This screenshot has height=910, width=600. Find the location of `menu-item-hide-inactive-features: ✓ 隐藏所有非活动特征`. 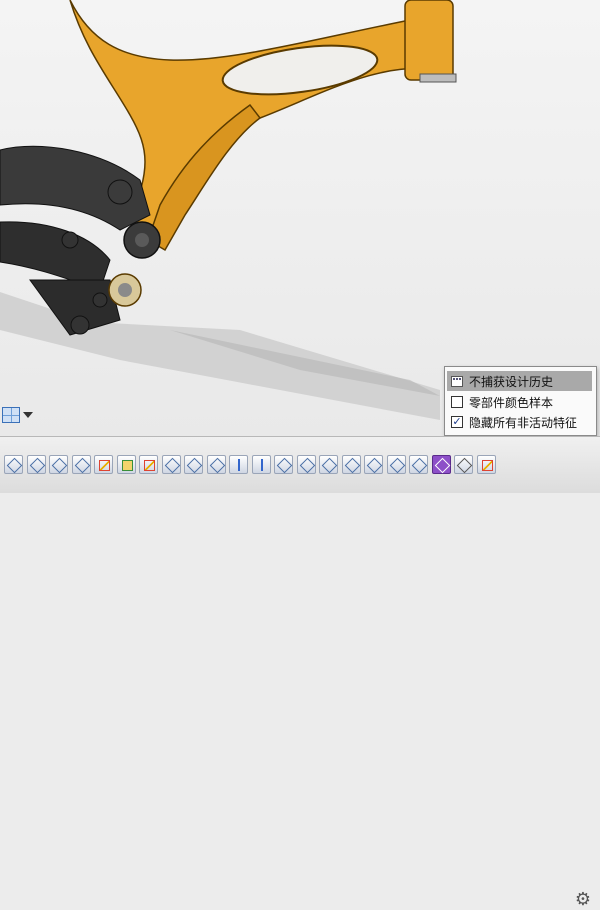

menu-item-hide-inactive-features: ✓ 隐藏所有非活动特征 is located at coordinates (519, 422).